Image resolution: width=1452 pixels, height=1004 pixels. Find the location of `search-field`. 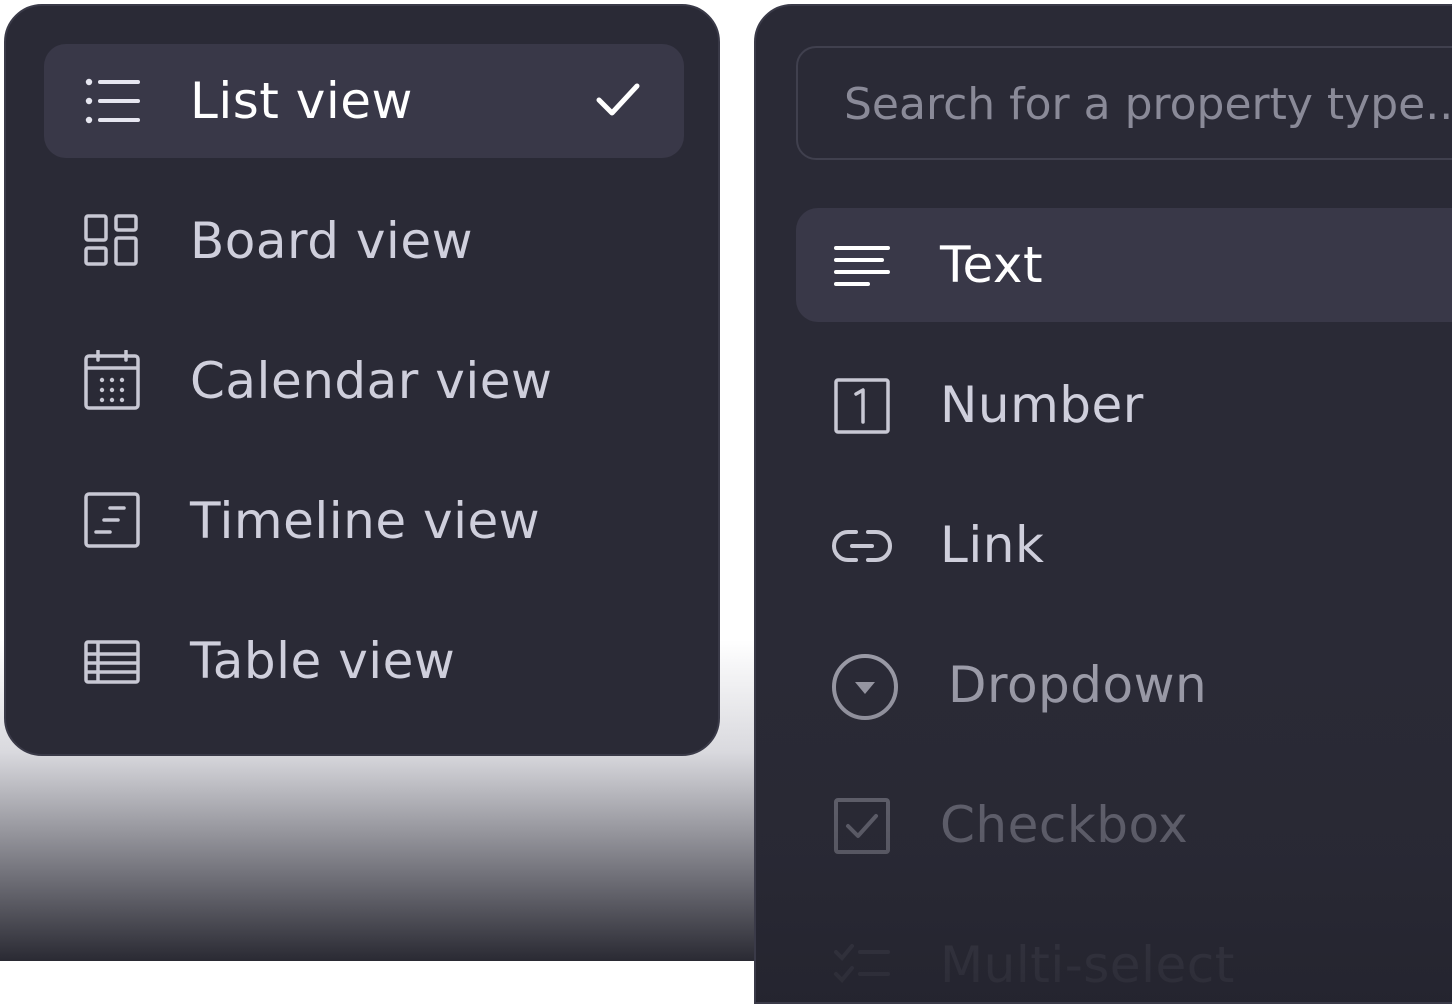

search-field is located at coordinates (1124, 103).